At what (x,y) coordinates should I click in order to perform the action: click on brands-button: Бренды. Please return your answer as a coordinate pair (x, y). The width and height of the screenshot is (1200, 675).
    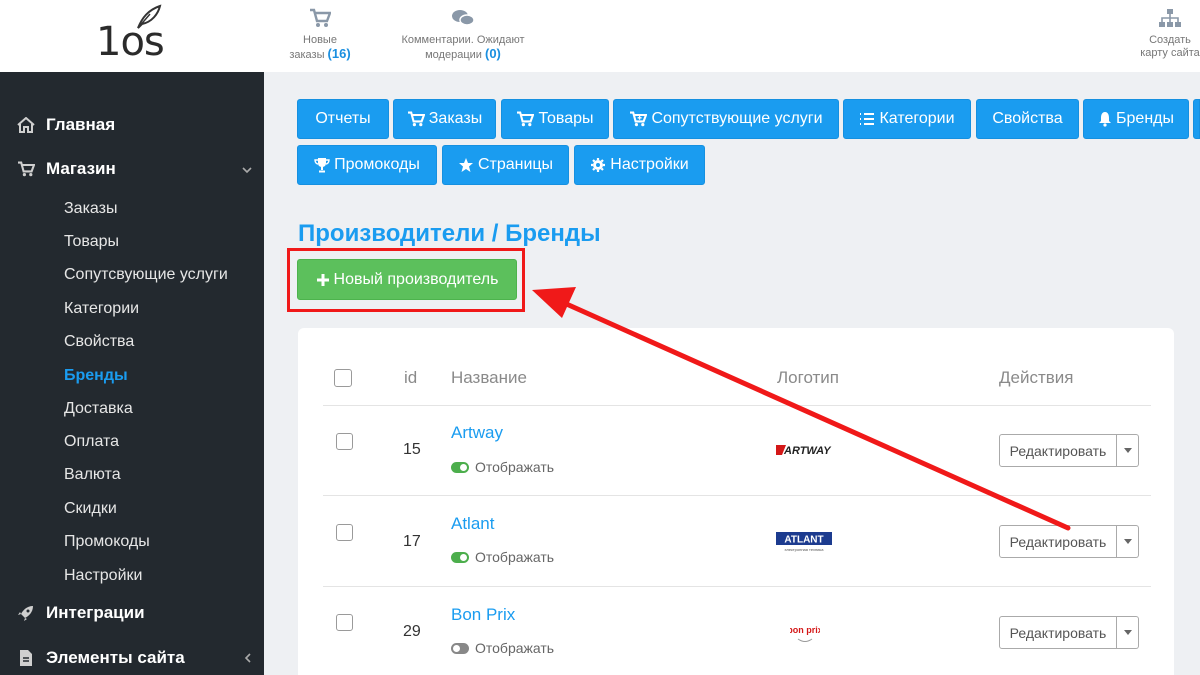
    Looking at the image, I should click on (1136, 119).